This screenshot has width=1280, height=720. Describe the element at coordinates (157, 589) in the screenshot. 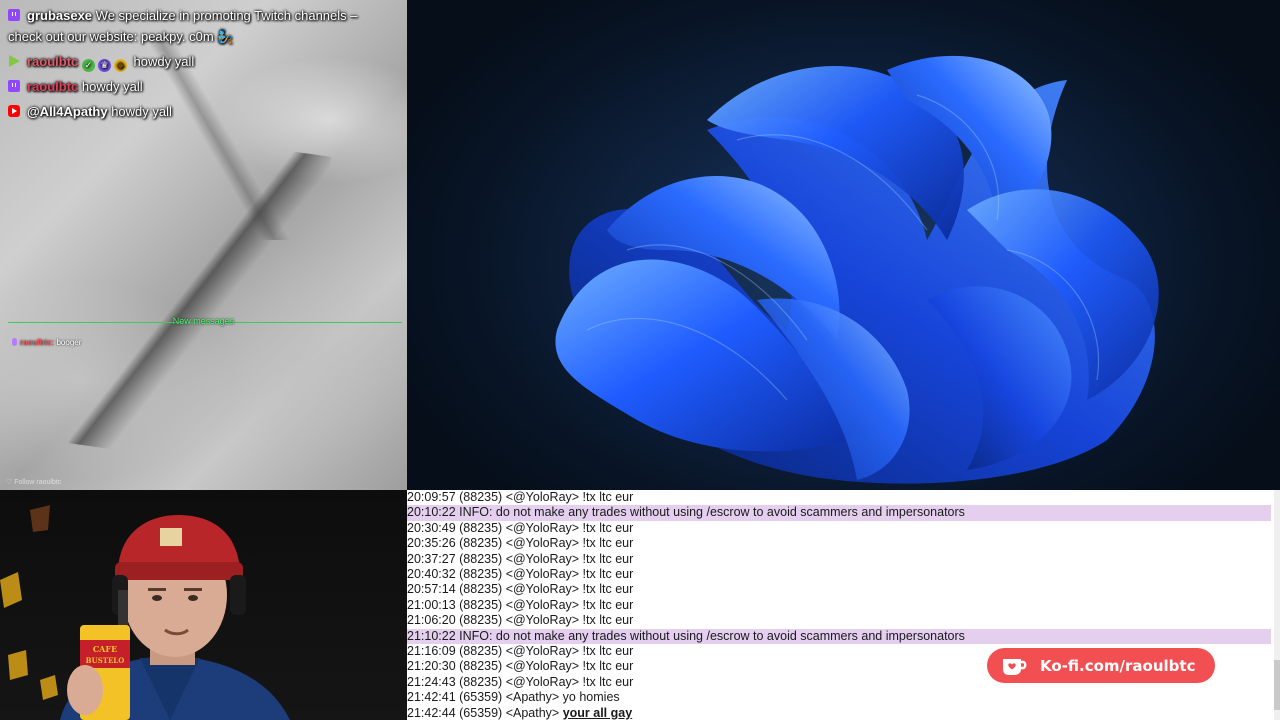

I see `eyebrow-left` at that location.